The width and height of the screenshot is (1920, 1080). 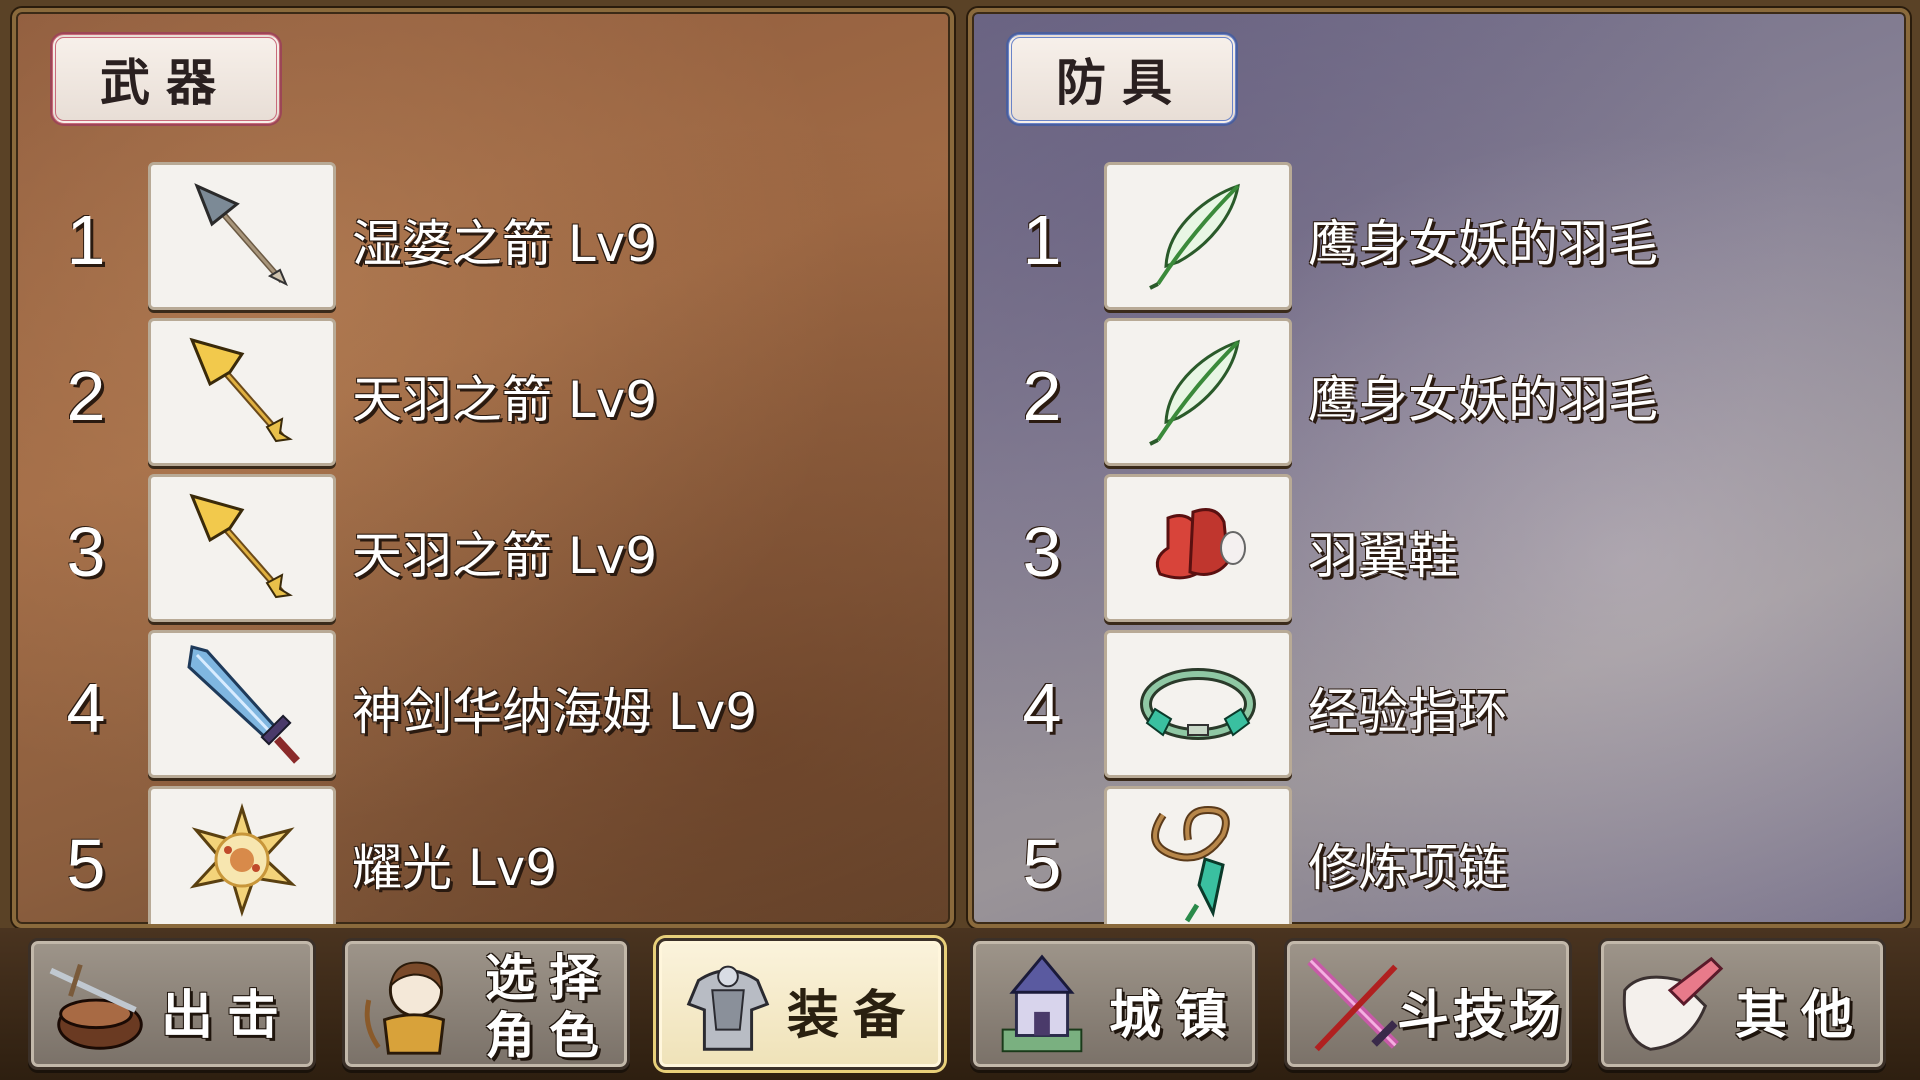 I want to click on ring-icon, so click(x=1198, y=704).